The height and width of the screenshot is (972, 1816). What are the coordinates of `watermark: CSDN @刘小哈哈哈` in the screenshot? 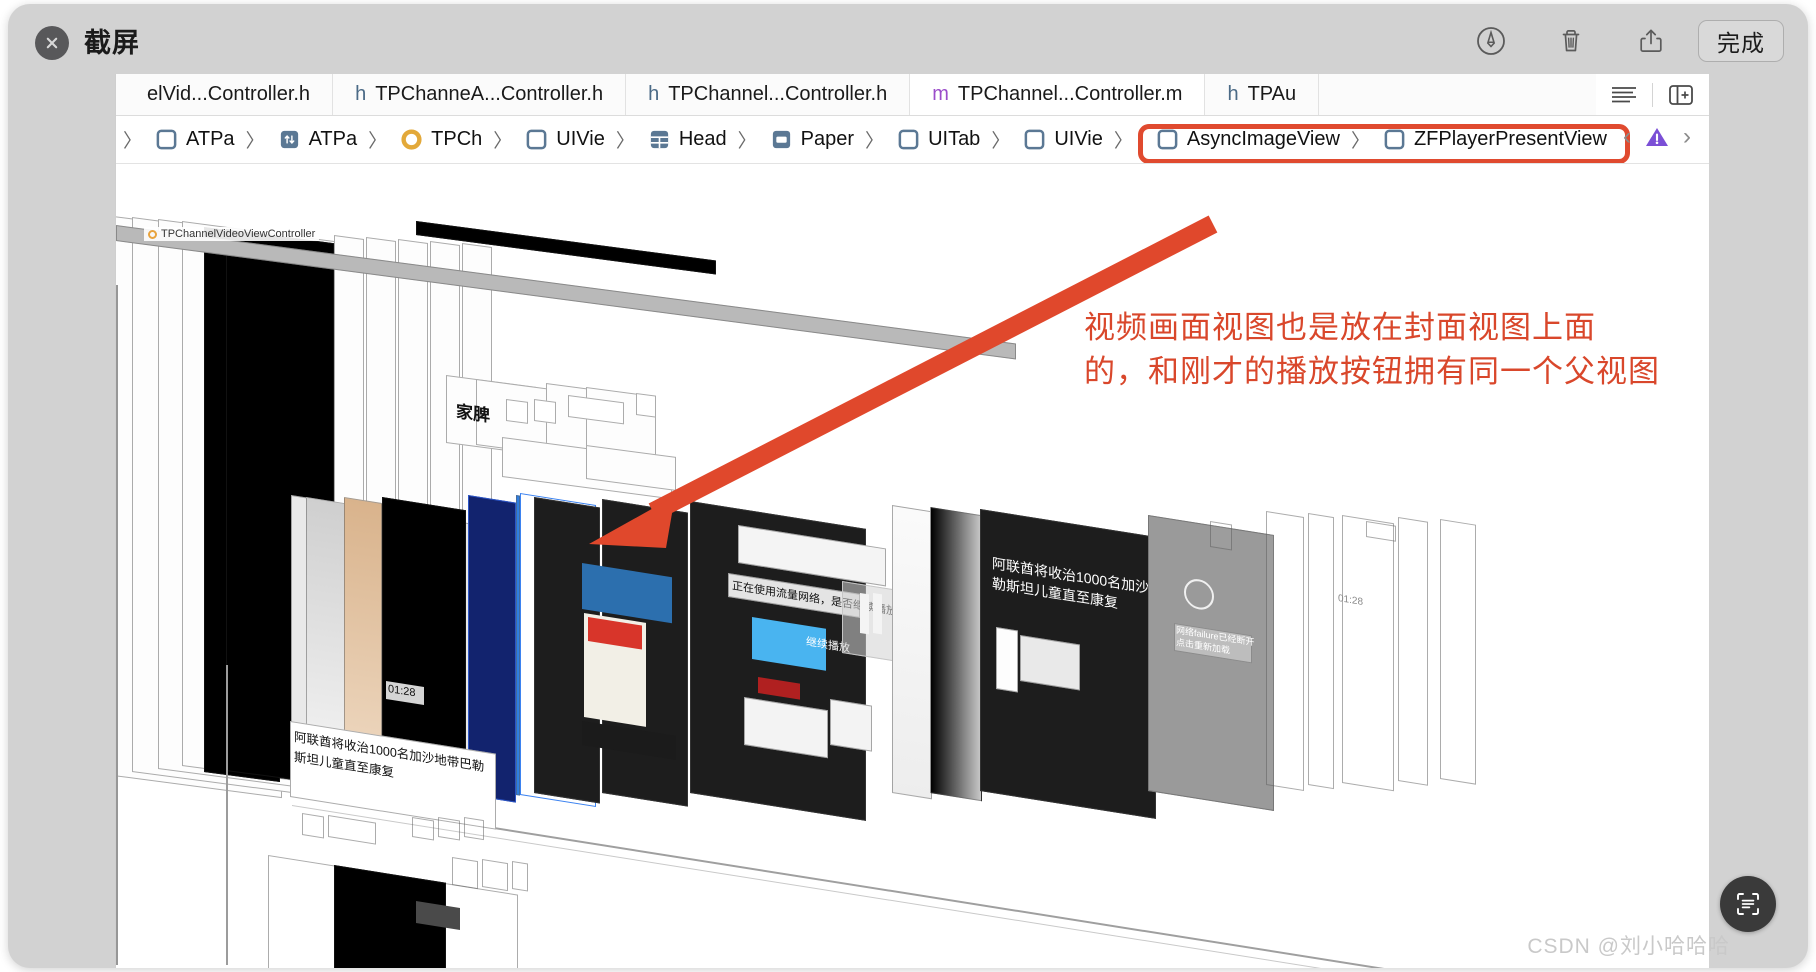 It's located at (1628, 946).